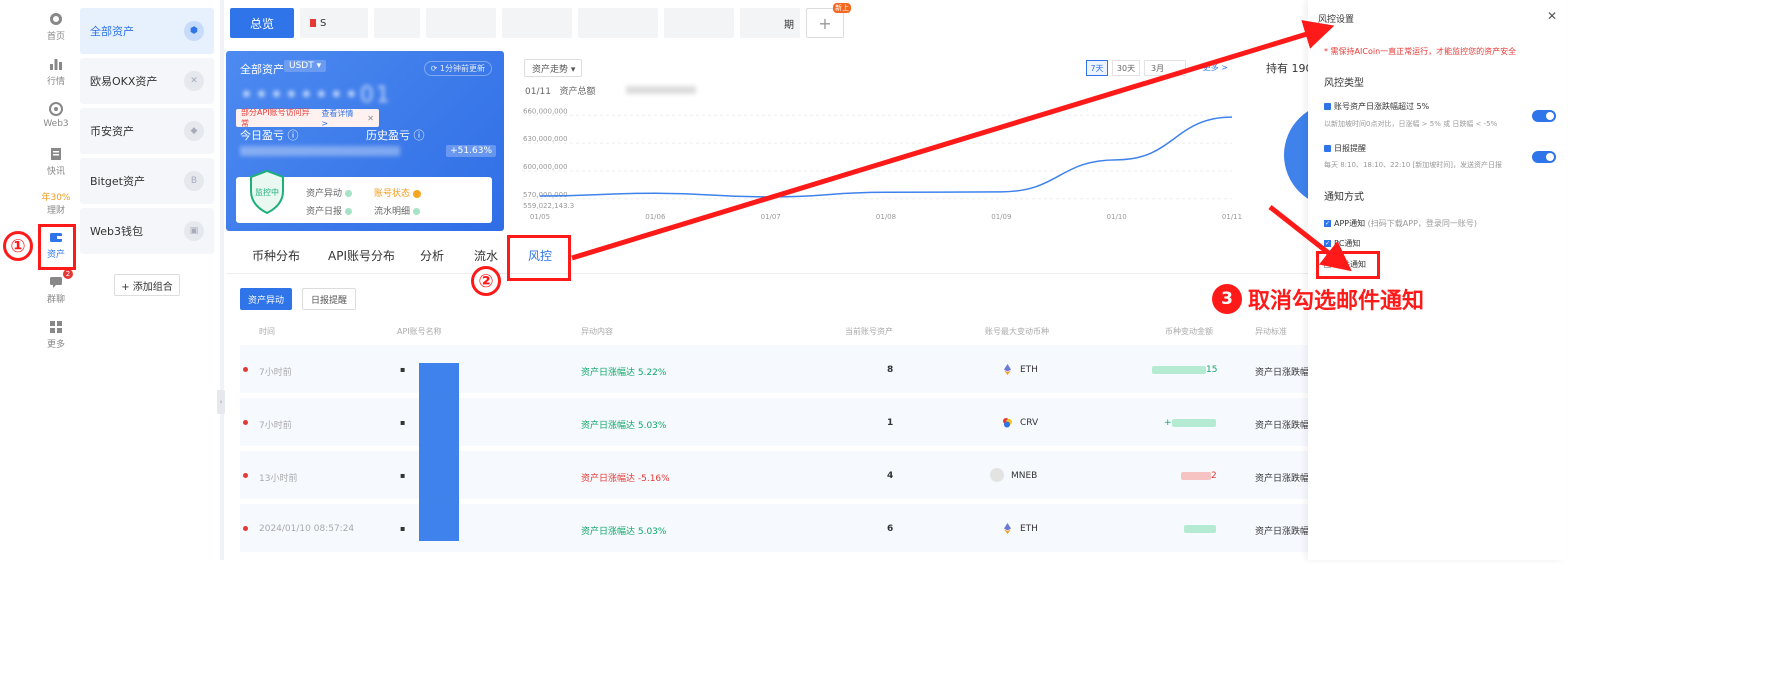 The height and width of the screenshot is (693, 1765). Describe the element at coordinates (56, 335) in the screenshot. I see `nav-more: 更多` at that location.